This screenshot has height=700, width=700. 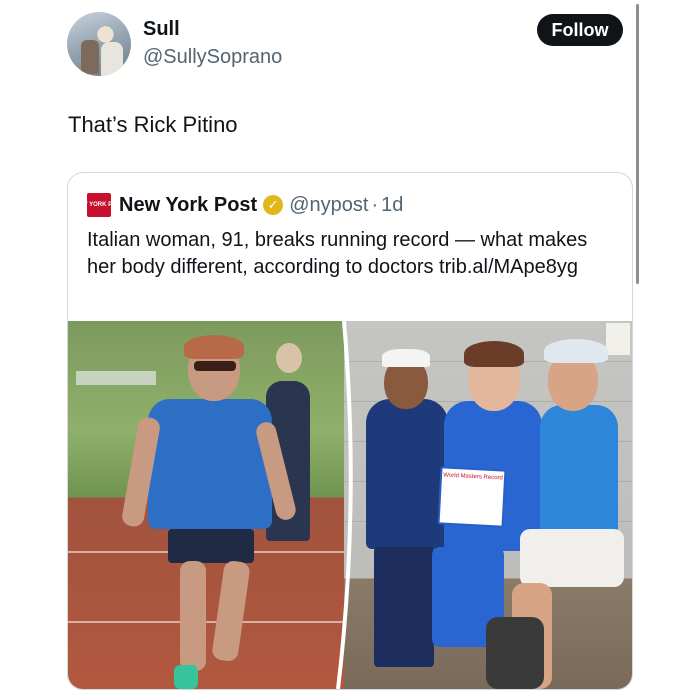 What do you see at coordinates (112, 59) in the screenshot?
I see `avatar-figure-right` at bounding box center [112, 59].